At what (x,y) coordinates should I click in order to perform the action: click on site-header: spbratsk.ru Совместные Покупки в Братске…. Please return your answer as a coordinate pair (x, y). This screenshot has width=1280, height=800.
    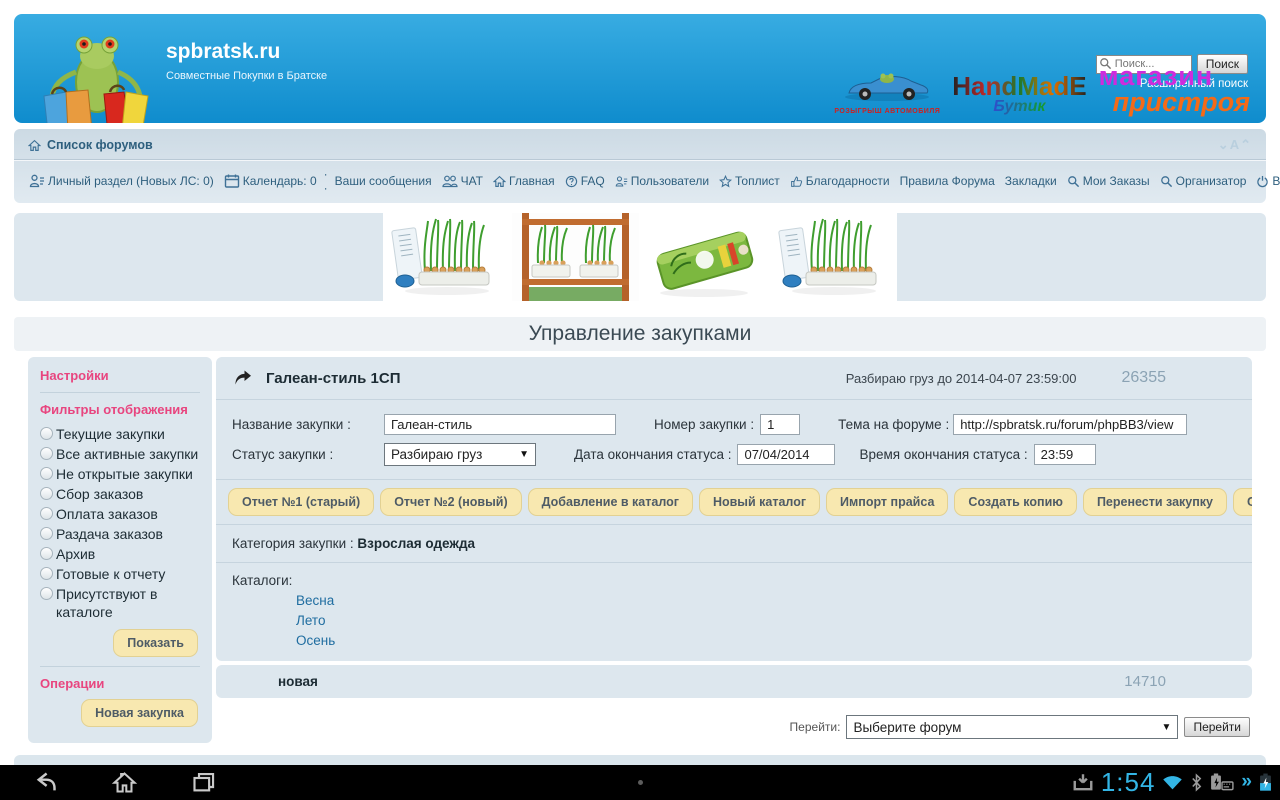
    Looking at the image, I should click on (640, 69).